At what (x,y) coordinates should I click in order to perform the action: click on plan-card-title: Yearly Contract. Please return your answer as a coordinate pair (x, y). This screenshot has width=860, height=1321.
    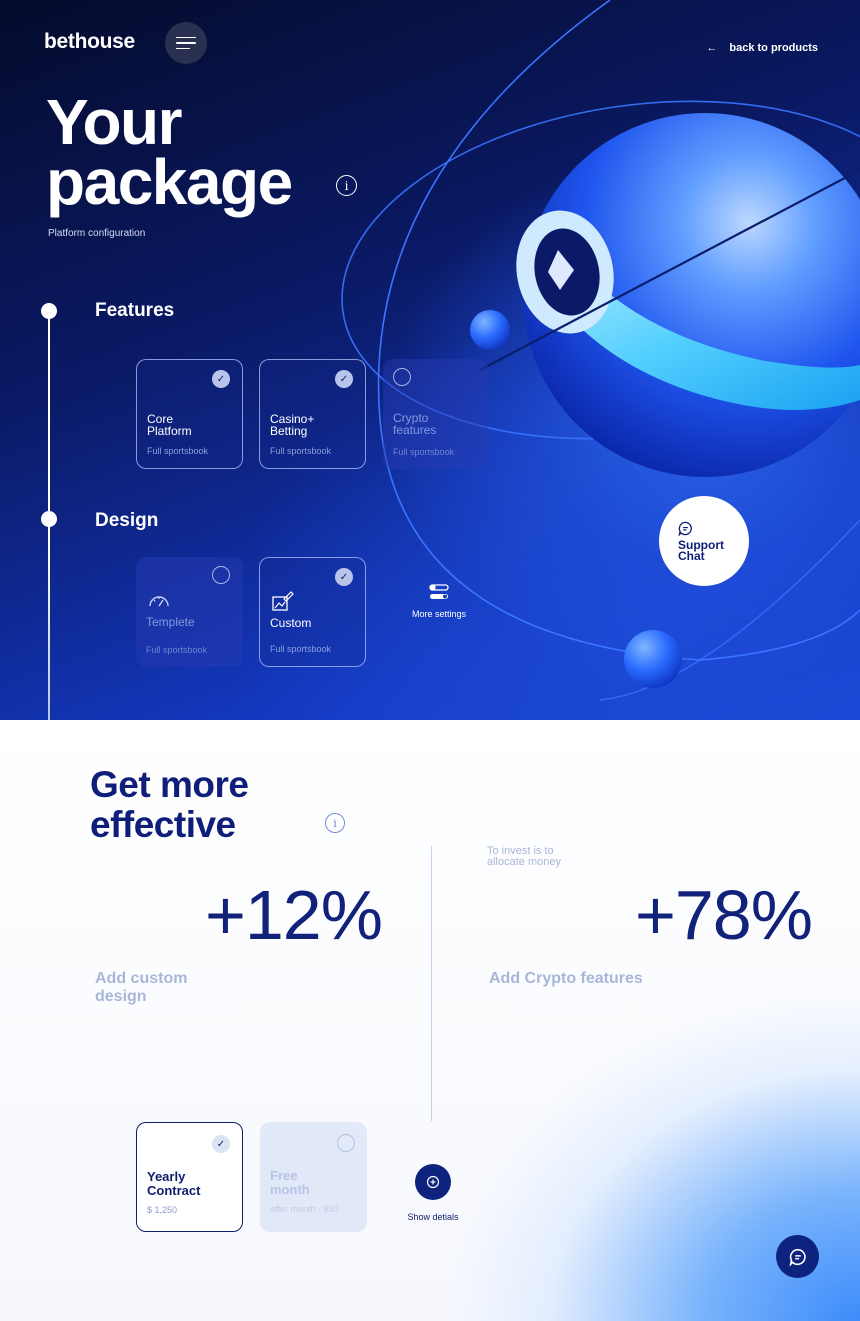
    Looking at the image, I should click on (173, 1184).